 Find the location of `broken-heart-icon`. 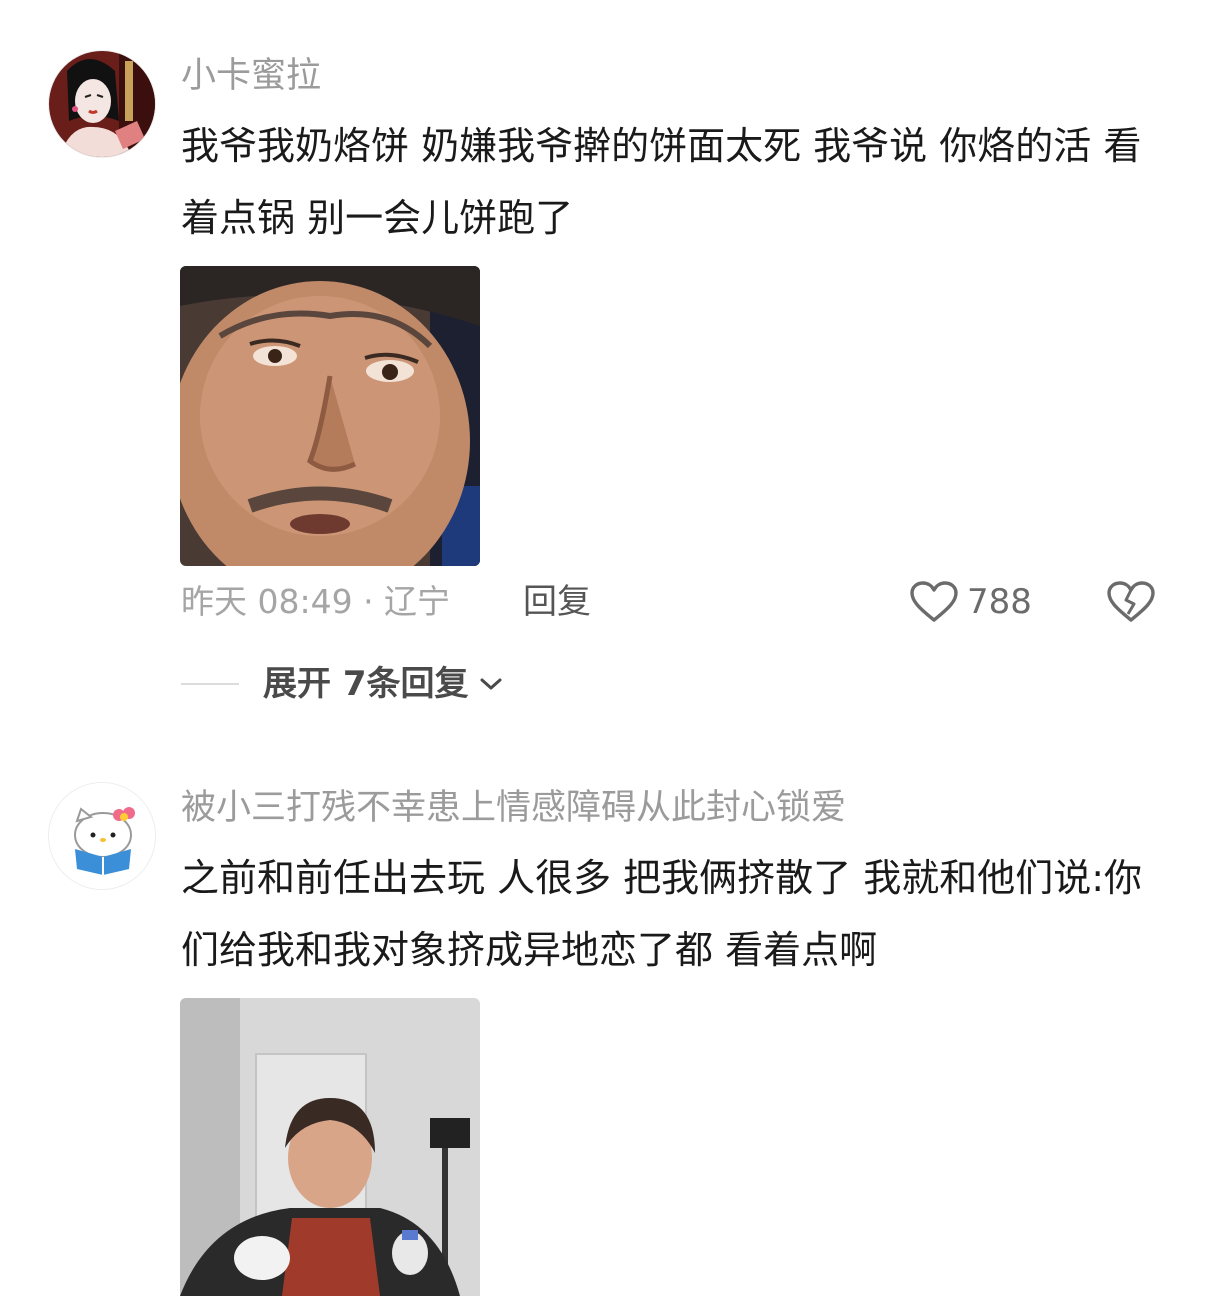

broken-heart-icon is located at coordinates (1131, 602).